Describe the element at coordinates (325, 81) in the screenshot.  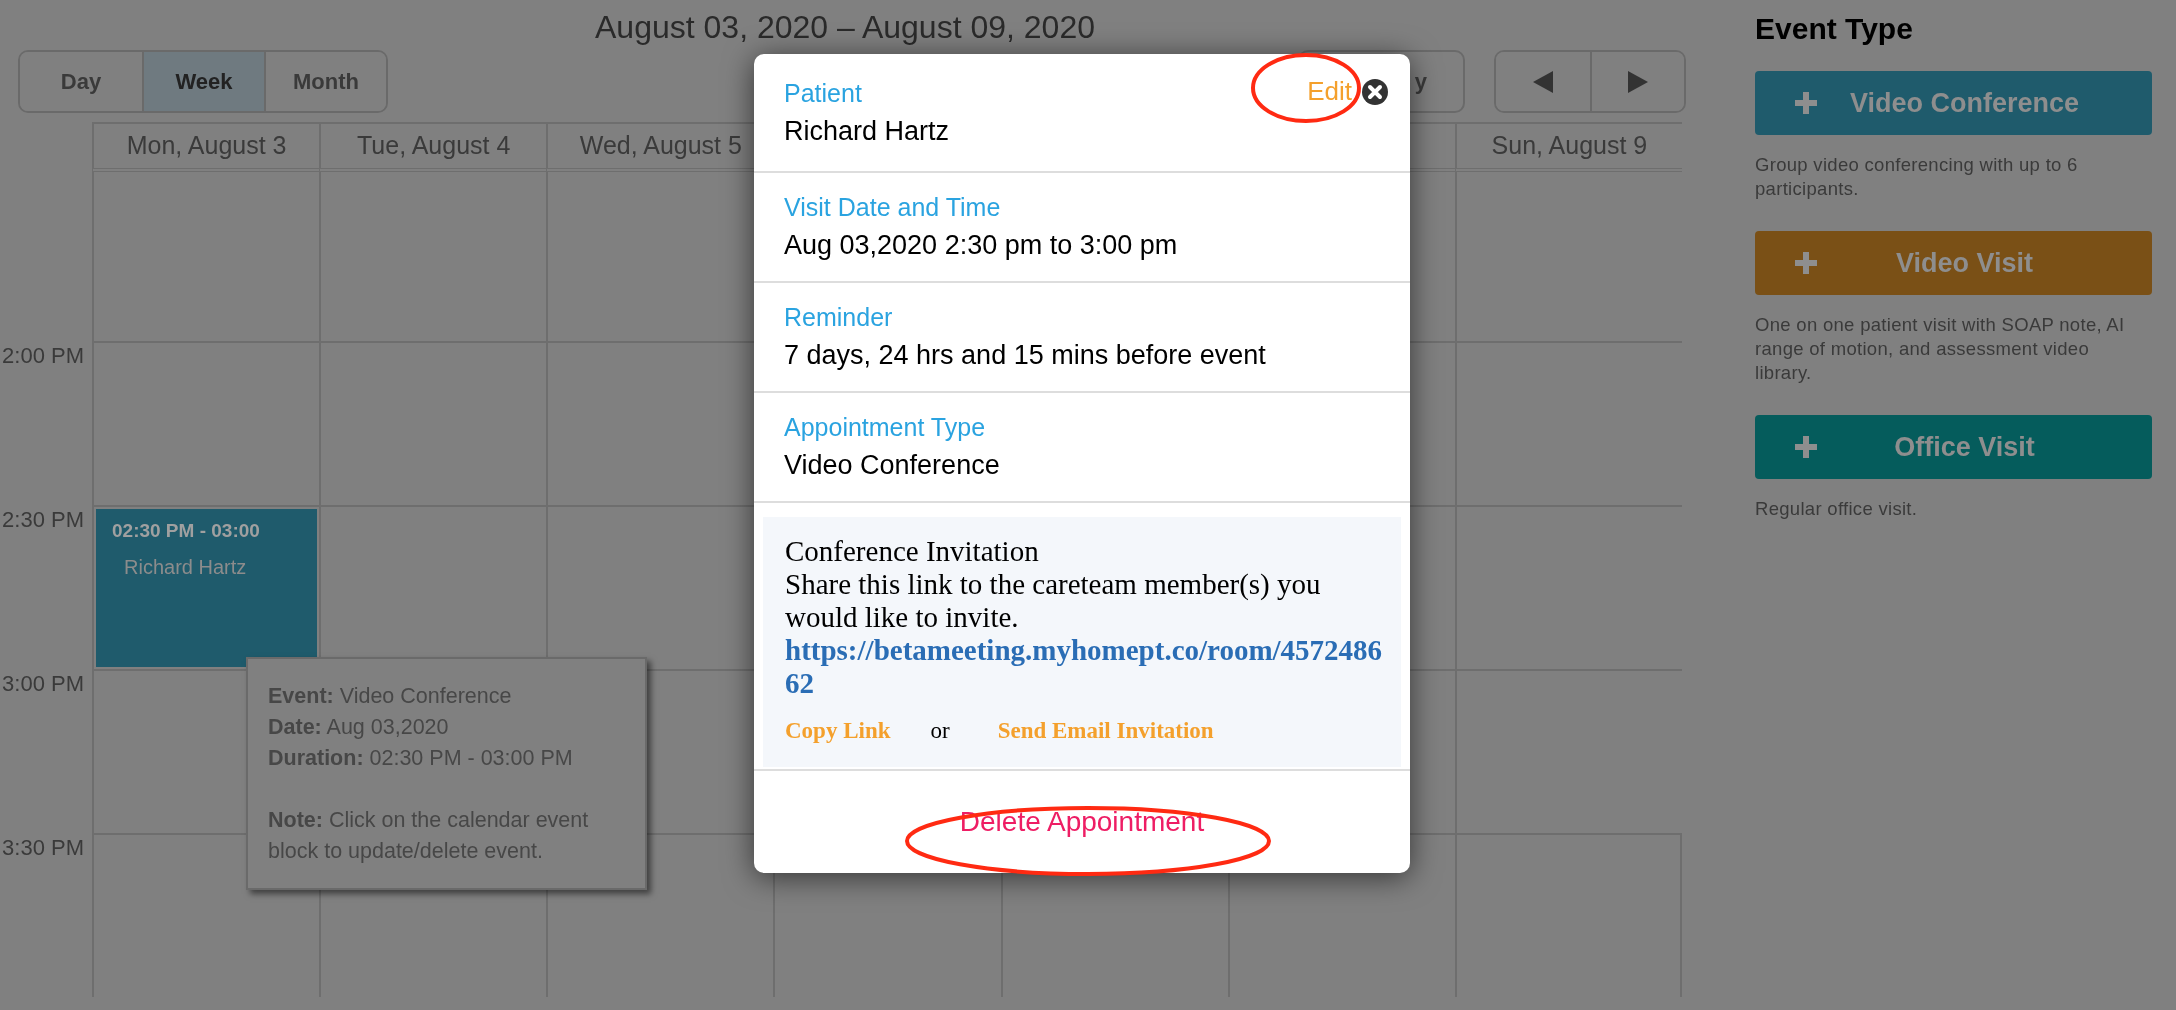
I see `view-tab: Month` at that location.